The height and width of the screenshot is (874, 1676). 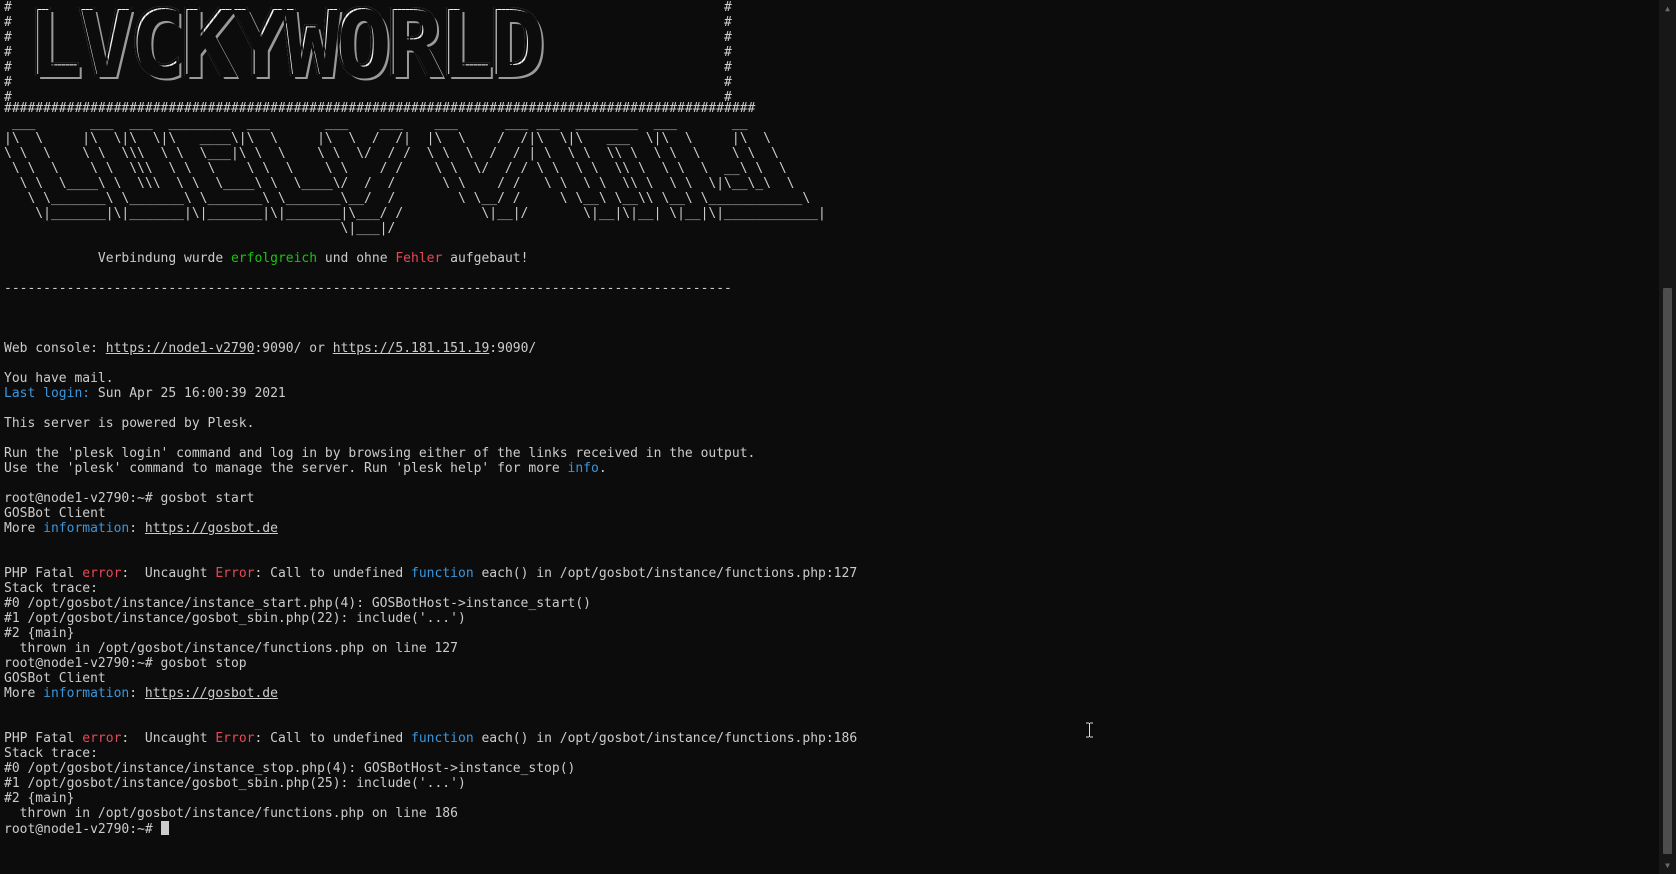 I want to click on success-word: erfolgreich, so click(x=274, y=258).